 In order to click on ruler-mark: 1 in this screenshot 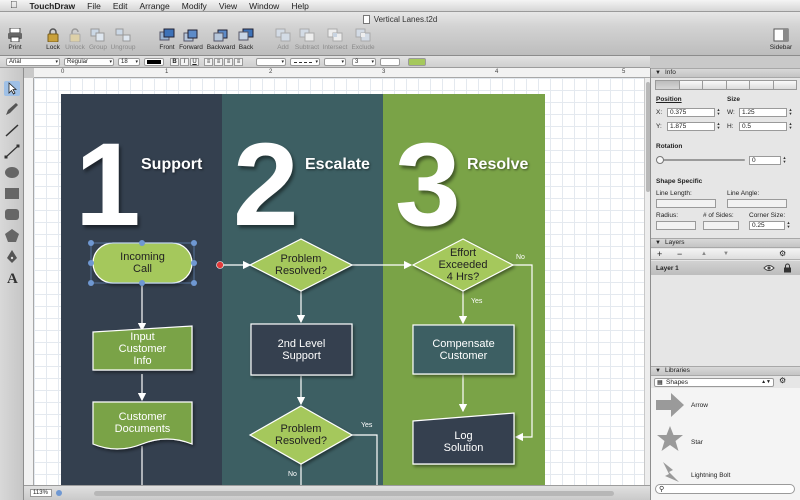, I will do `click(167, 72)`.